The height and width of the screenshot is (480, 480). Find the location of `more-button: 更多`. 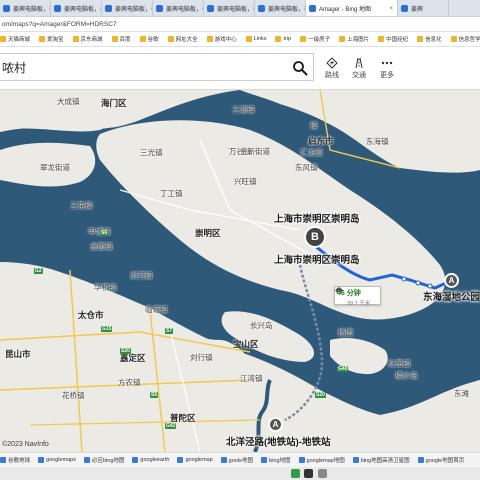

more-button: 更多 is located at coordinates (387, 71).